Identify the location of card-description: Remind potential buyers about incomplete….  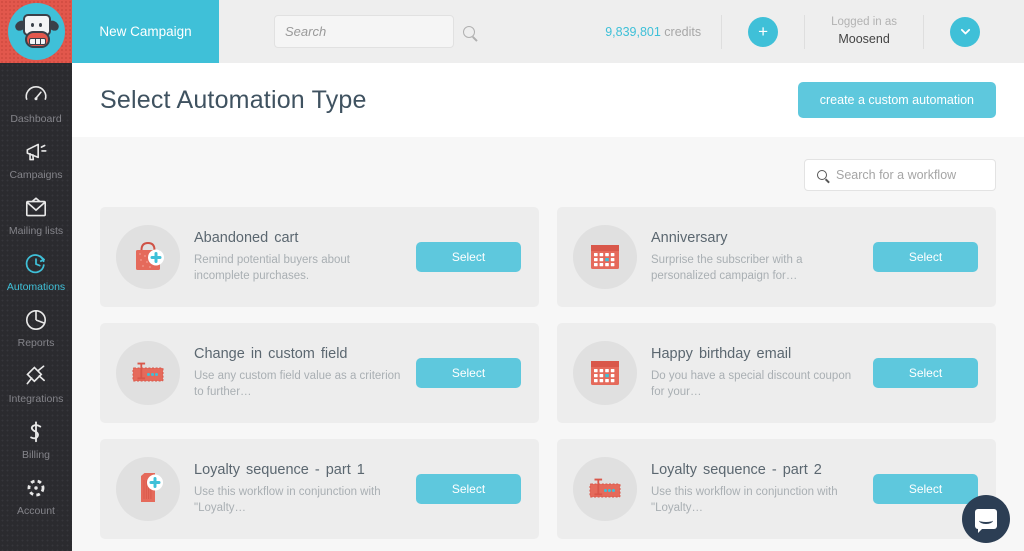
(272, 268).